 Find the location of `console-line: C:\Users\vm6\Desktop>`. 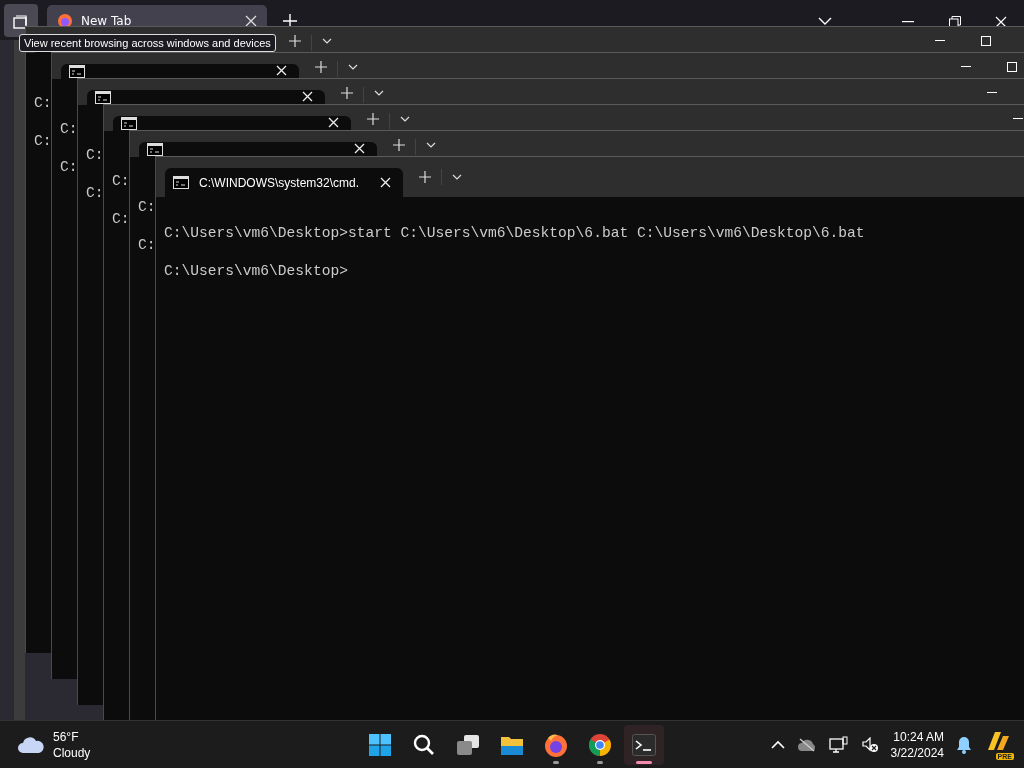

console-line: C:\Users\vm6\Desktop> is located at coordinates (256, 271).